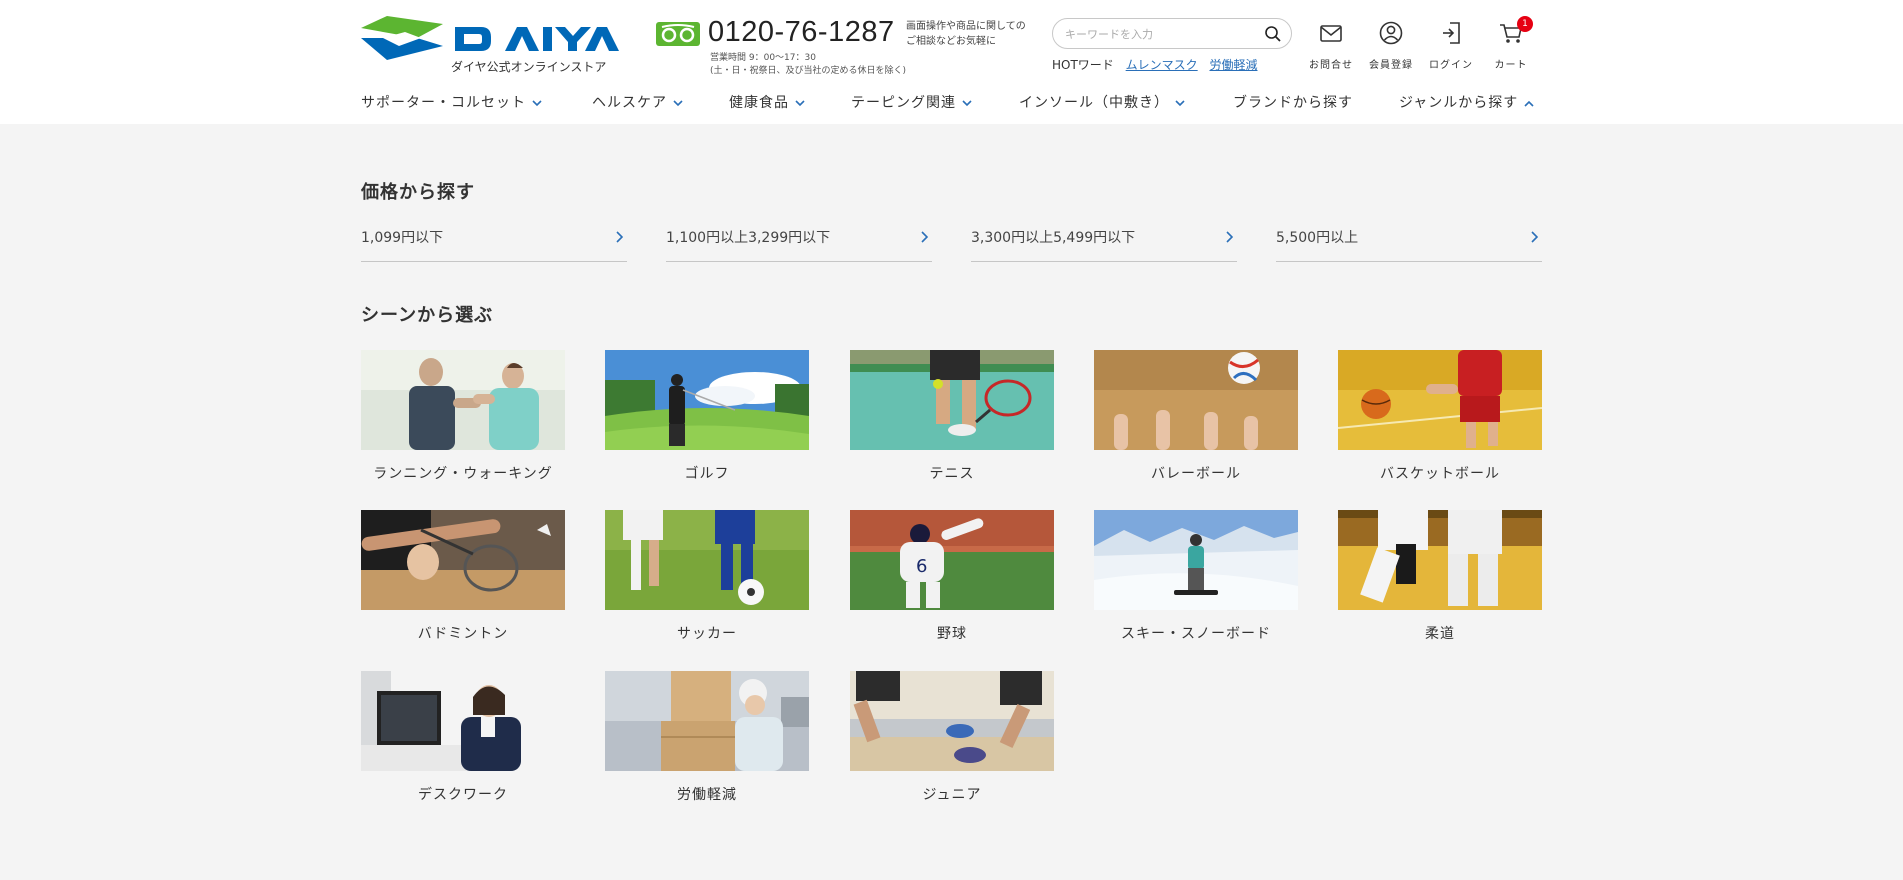 The height and width of the screenshot is (880, 1903). What do you see at coordinates (1053, 238) in the screenshot?
I see `price-label: 3,300円以上5,499円以下` at bounding box center [1053, 238].